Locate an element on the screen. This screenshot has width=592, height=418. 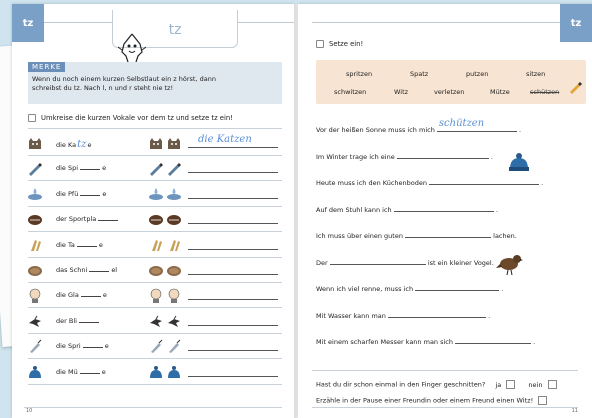
handwritten-answer: die Katzen is located at coordinates (225, 139).